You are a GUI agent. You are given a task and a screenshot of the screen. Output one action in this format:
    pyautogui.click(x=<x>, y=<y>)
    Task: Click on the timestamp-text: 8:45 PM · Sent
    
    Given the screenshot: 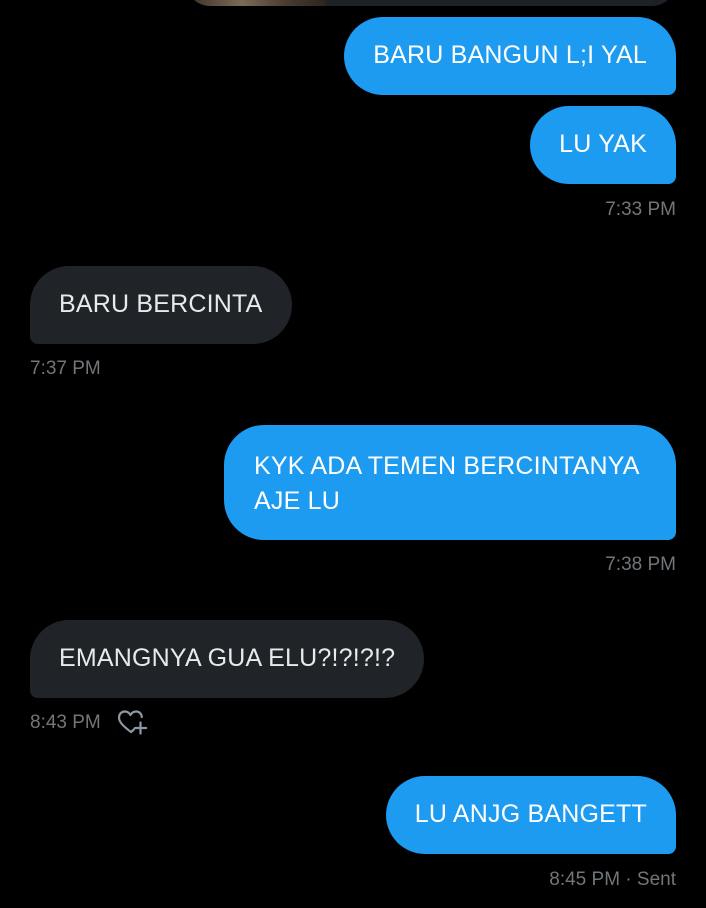 What is the action you would take?
    pyautogui.click(x=612, y=879)
    